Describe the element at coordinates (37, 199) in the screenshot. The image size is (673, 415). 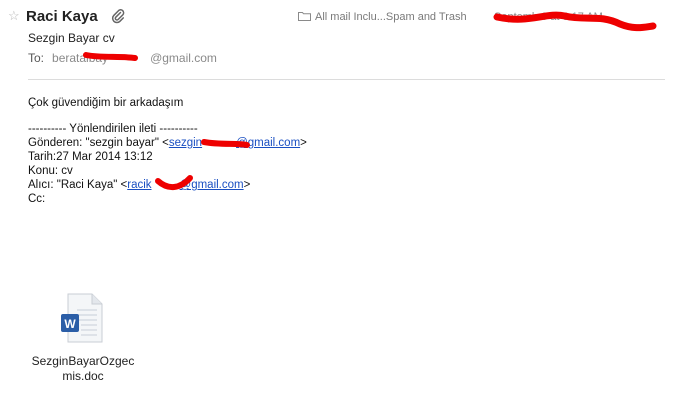
I see `cc-line: Cc:` at that location.